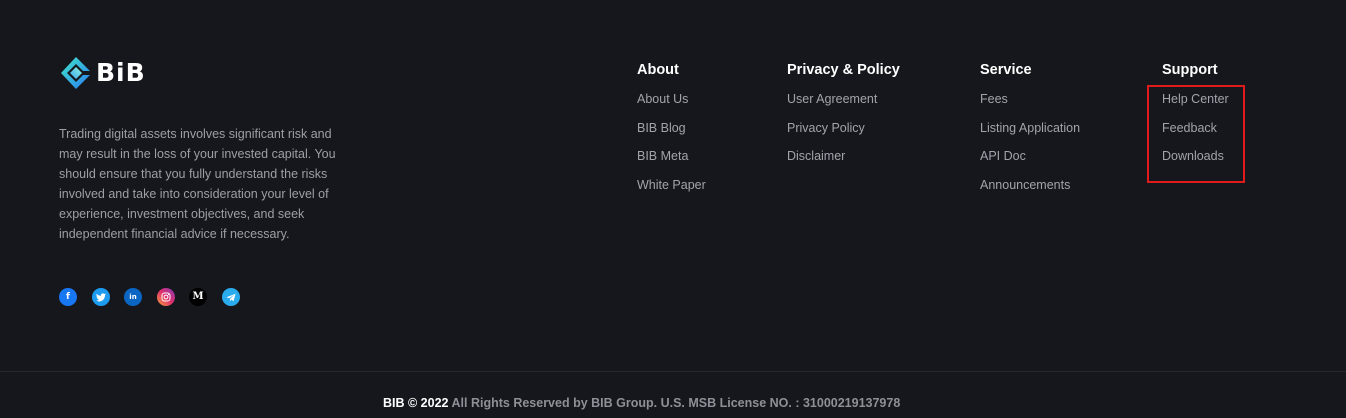 This screenshot has height=418, width=1346. What do you see at coordinates (1196, 134) in the screenshot?
I see `highlight-box` at bounding box center [1196, 134].